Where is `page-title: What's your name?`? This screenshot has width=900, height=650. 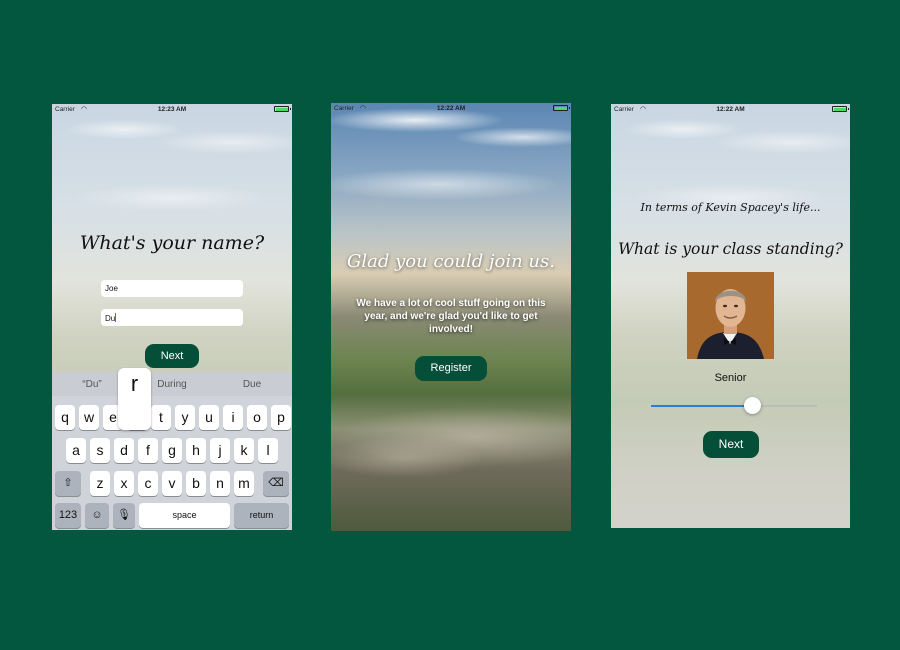 page-title: What's your name? is located at coordinates (172, 243).